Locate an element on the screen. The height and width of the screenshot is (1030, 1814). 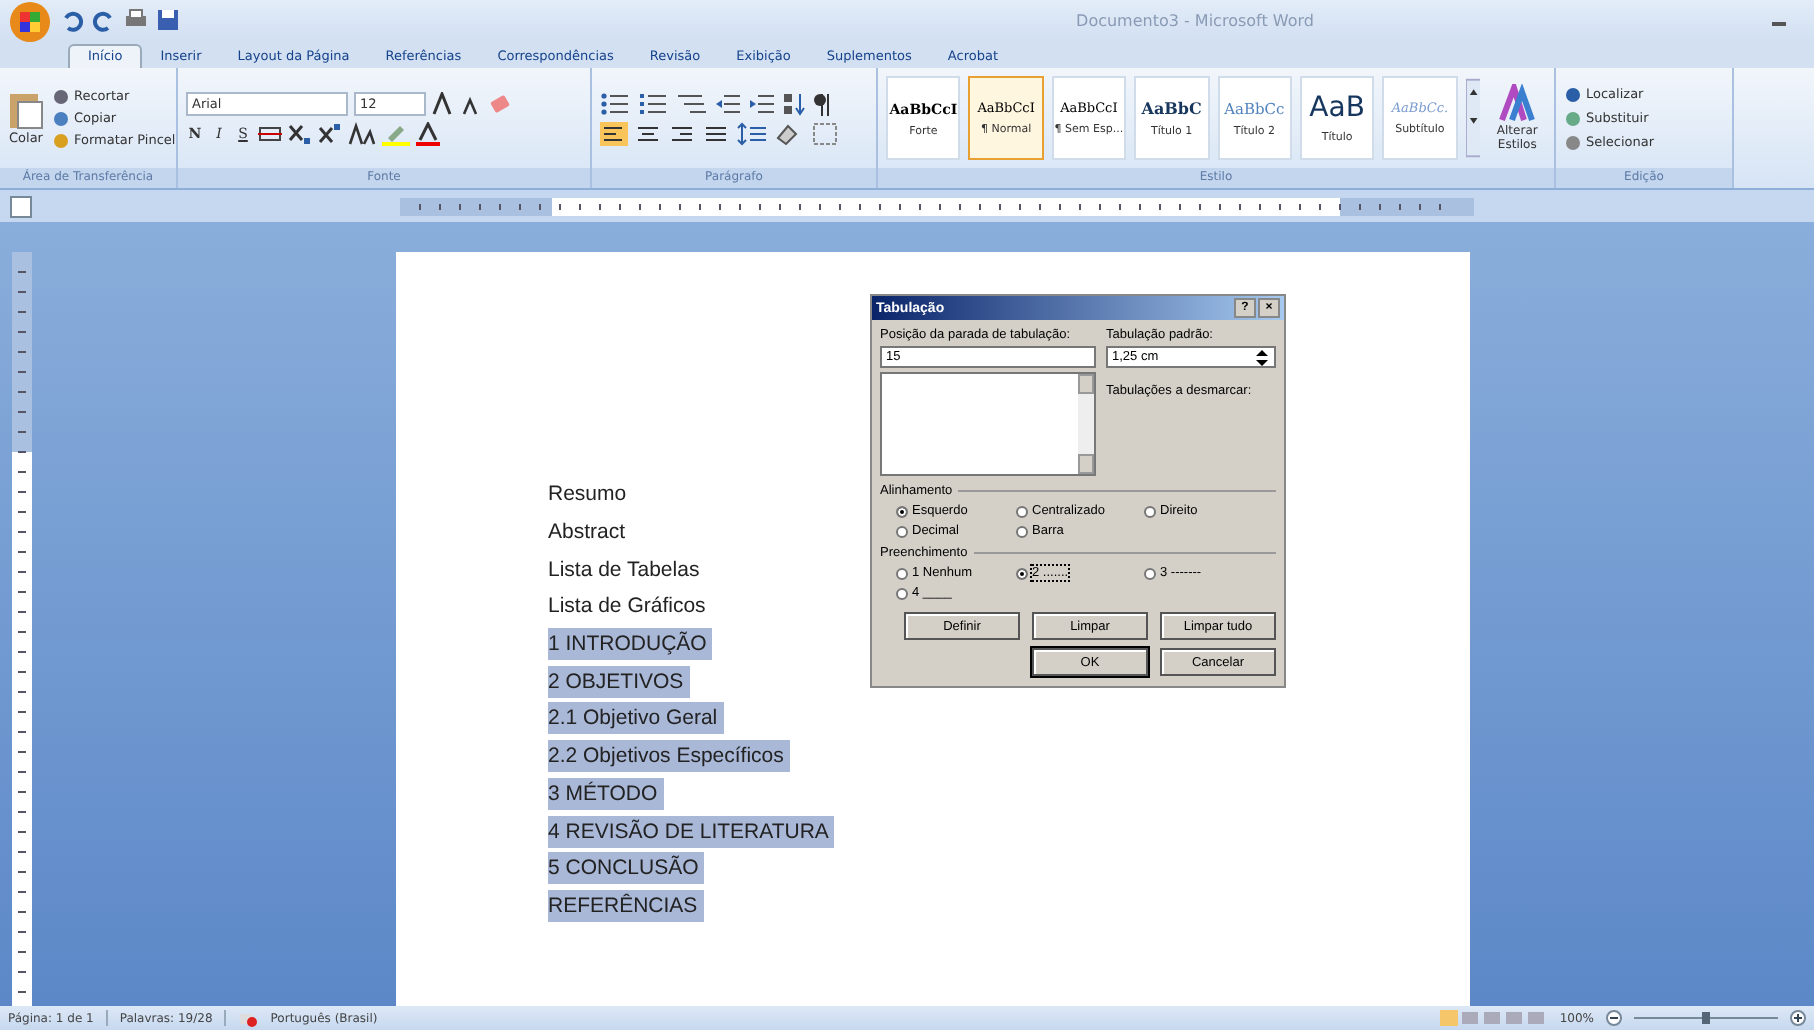
office-button is located at coordinates (30, 22).